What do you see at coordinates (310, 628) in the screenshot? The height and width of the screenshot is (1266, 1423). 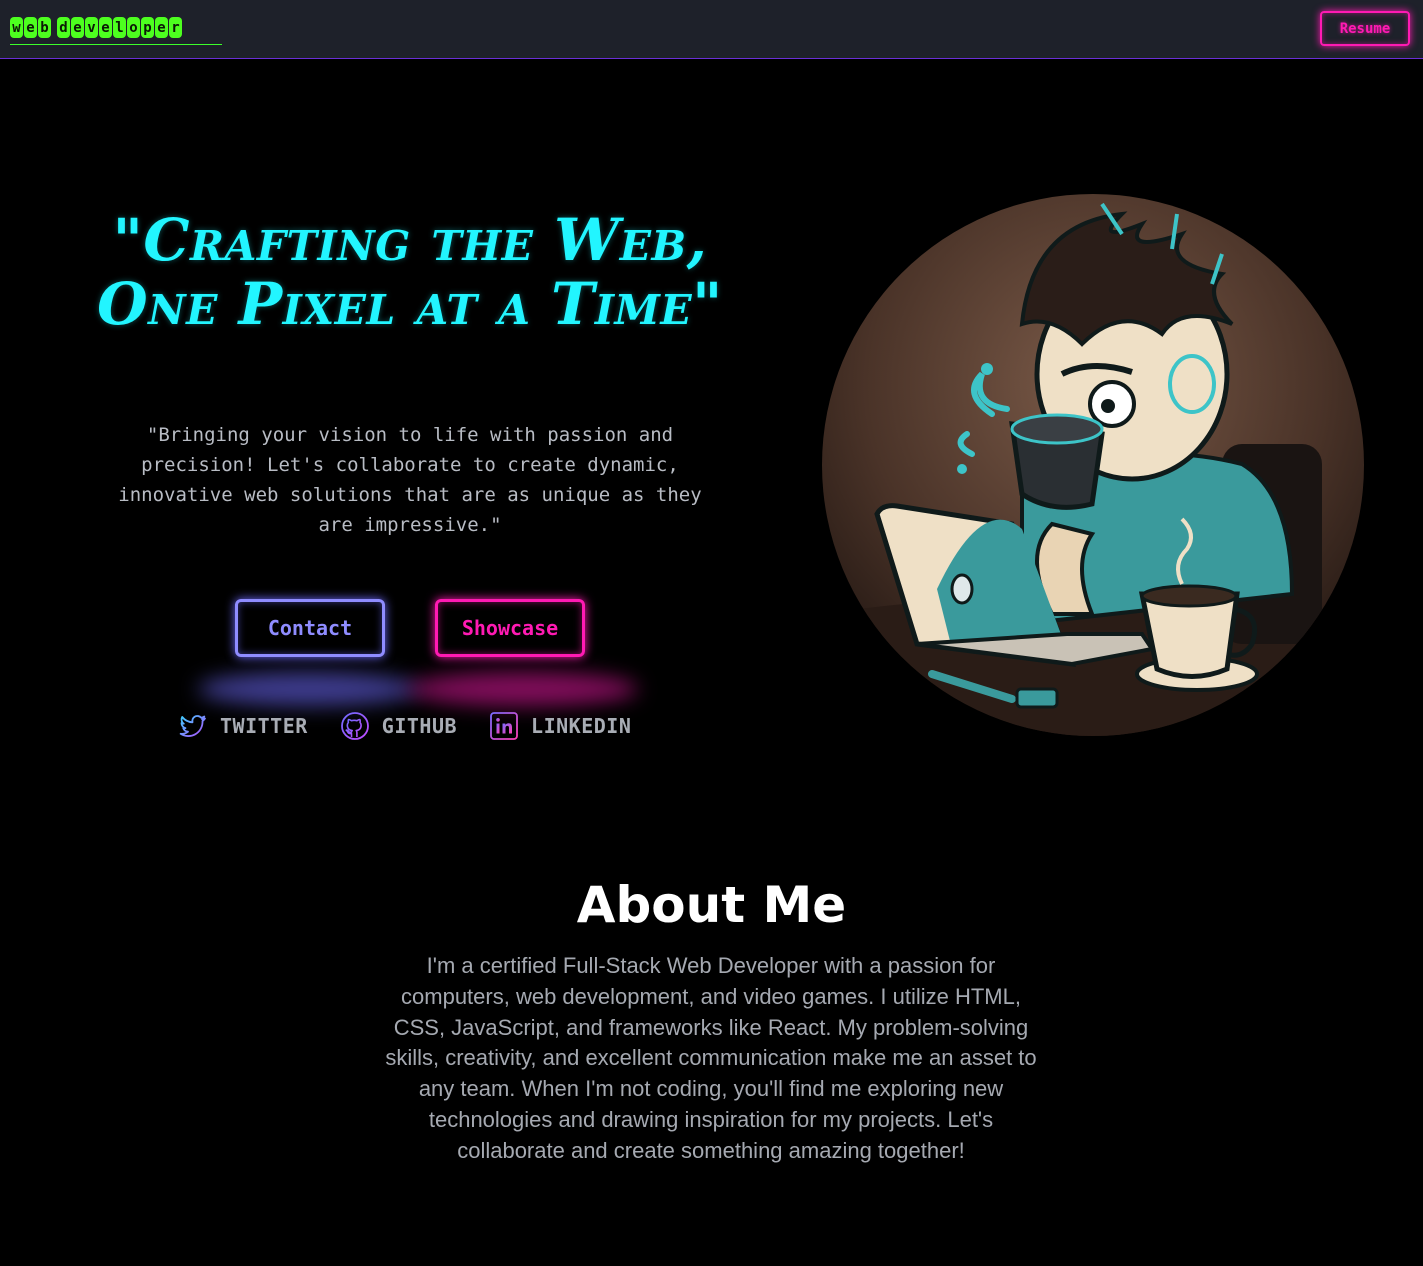 I see `contact-button: Contact` at bounding box center [310, 628].